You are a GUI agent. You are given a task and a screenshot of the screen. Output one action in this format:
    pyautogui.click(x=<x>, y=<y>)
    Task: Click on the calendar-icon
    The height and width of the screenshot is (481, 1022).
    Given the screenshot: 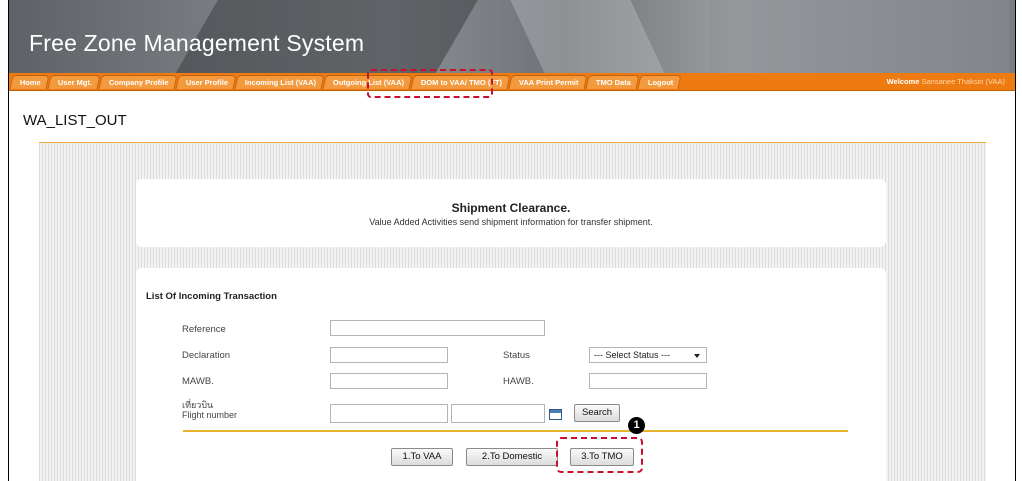 What is the action you would take?
    pyautogui.click(x=555, y=414)
    